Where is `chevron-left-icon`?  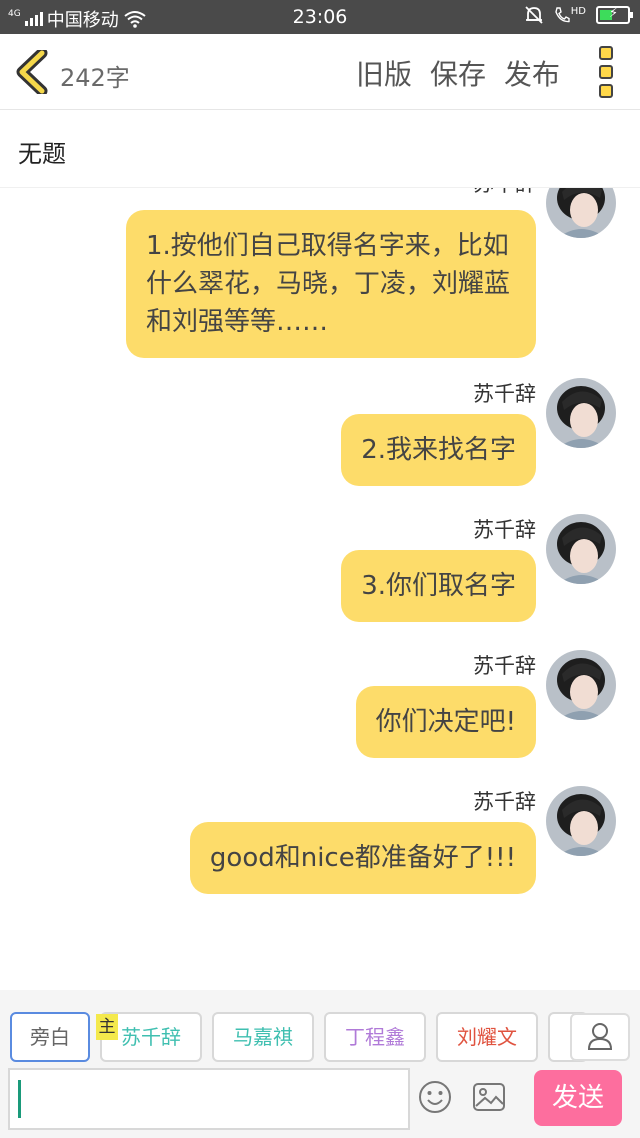 chevron-left-icon is located at coordinates (32, 72).